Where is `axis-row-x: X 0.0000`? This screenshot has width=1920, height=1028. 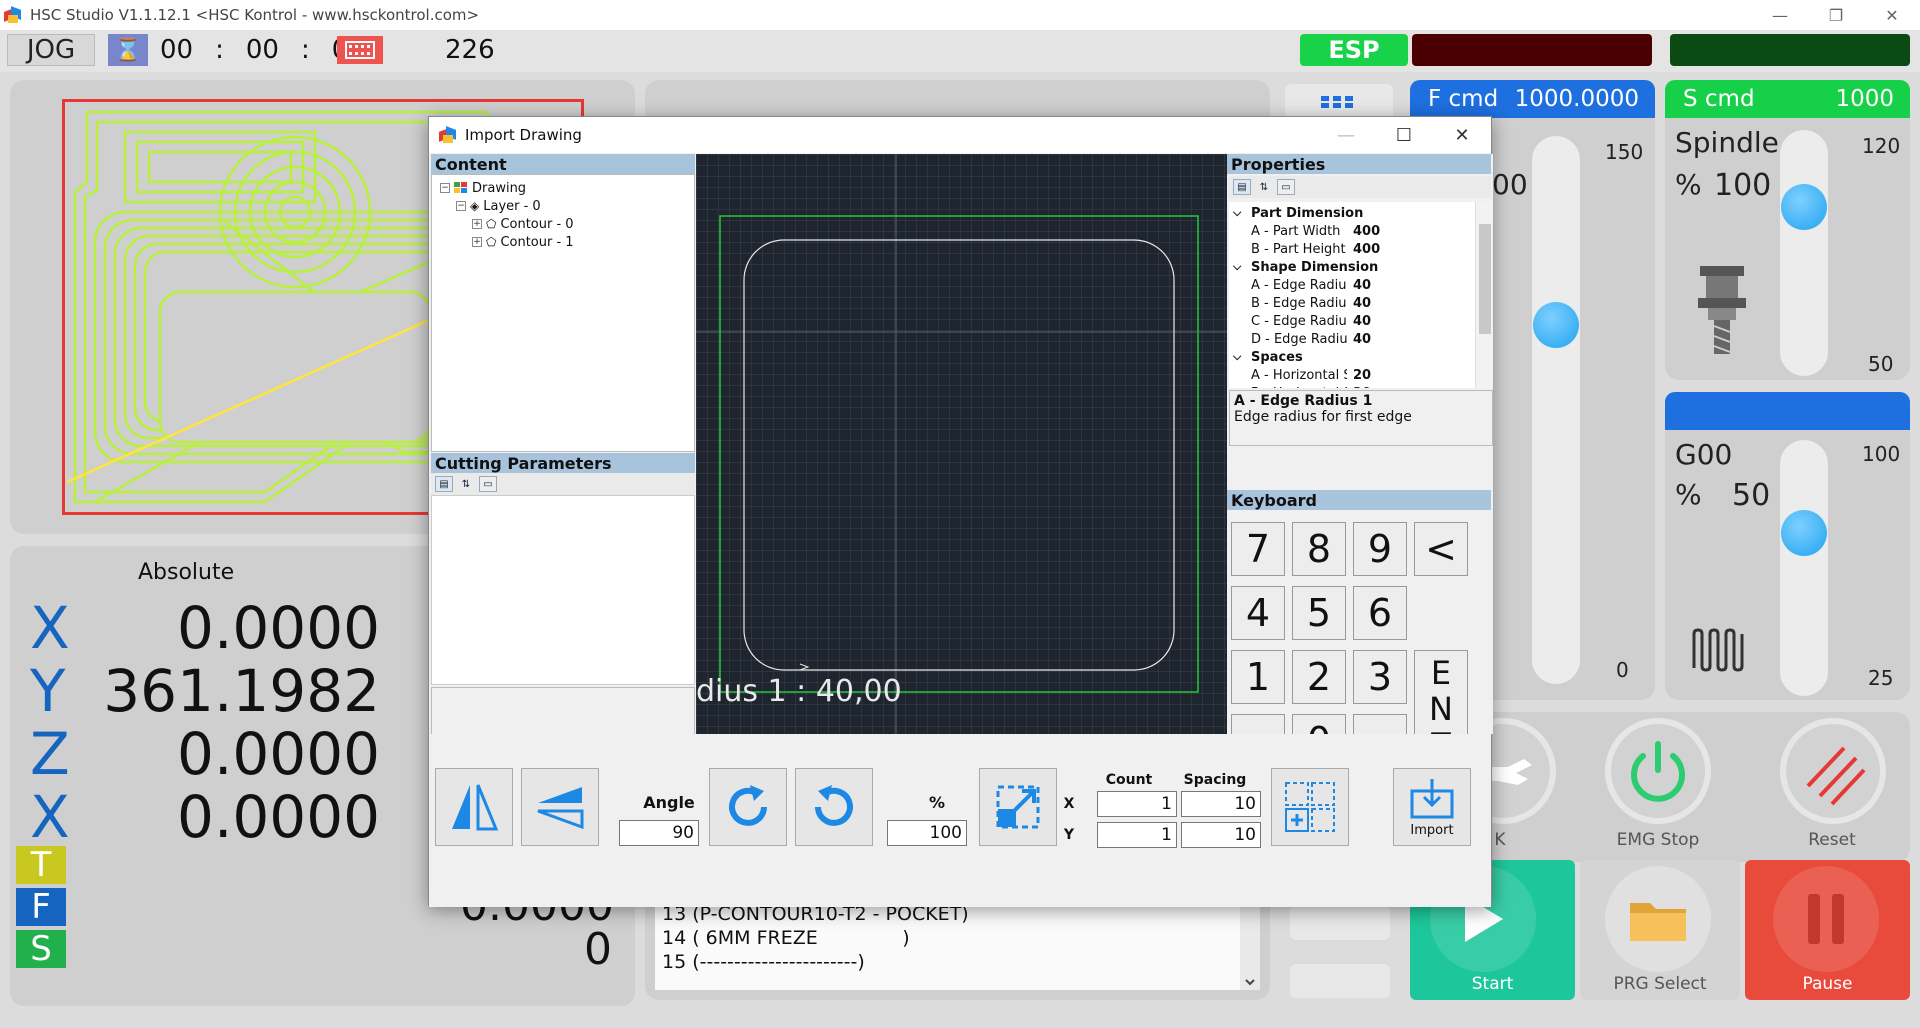 axis-row-x: X 0.0000 is located at coordinates (205, 628).